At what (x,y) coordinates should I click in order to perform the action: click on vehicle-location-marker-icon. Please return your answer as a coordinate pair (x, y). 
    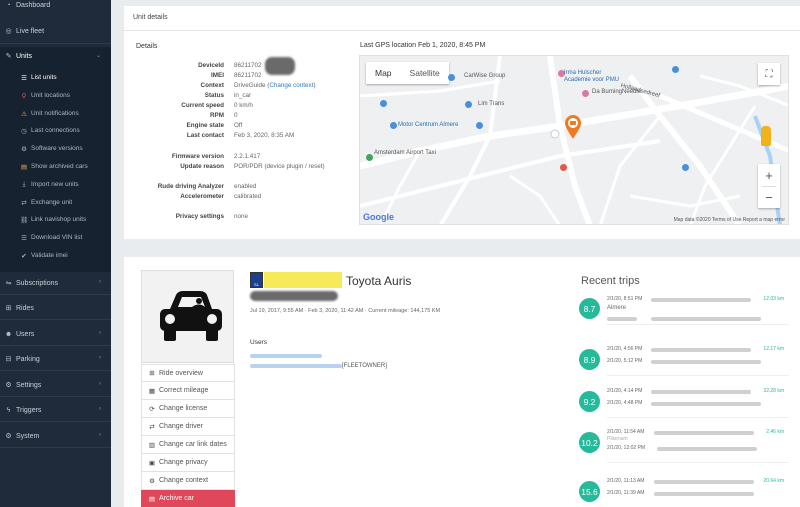
    Looking at the image, I should click on (573, 127).